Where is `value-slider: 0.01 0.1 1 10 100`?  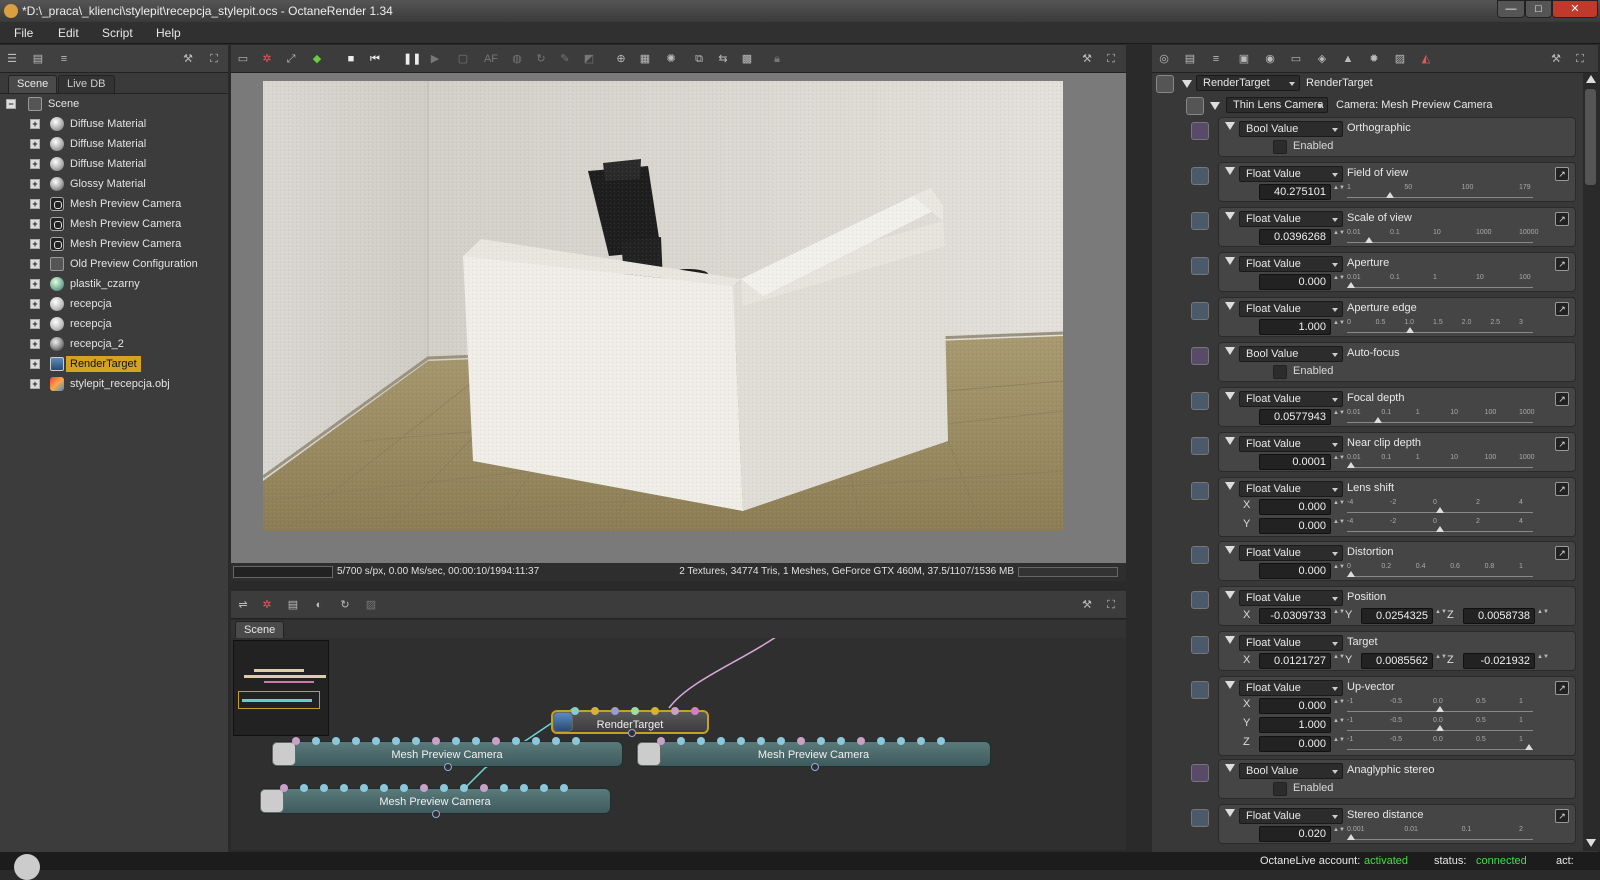
value-slider: 0.01 0.1 1 10 100 is located at coordinates (1440, 281).